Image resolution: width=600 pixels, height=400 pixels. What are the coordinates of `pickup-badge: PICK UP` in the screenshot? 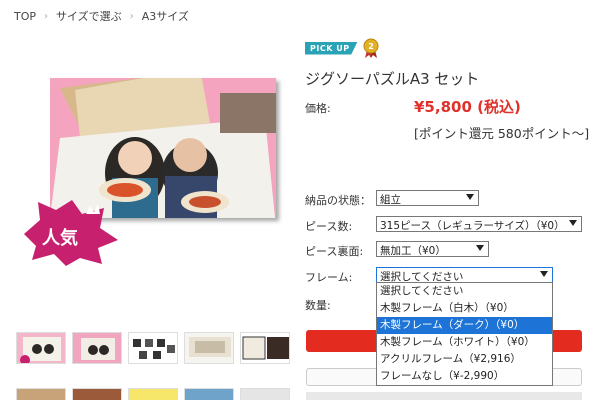 It's located at (331, 48).